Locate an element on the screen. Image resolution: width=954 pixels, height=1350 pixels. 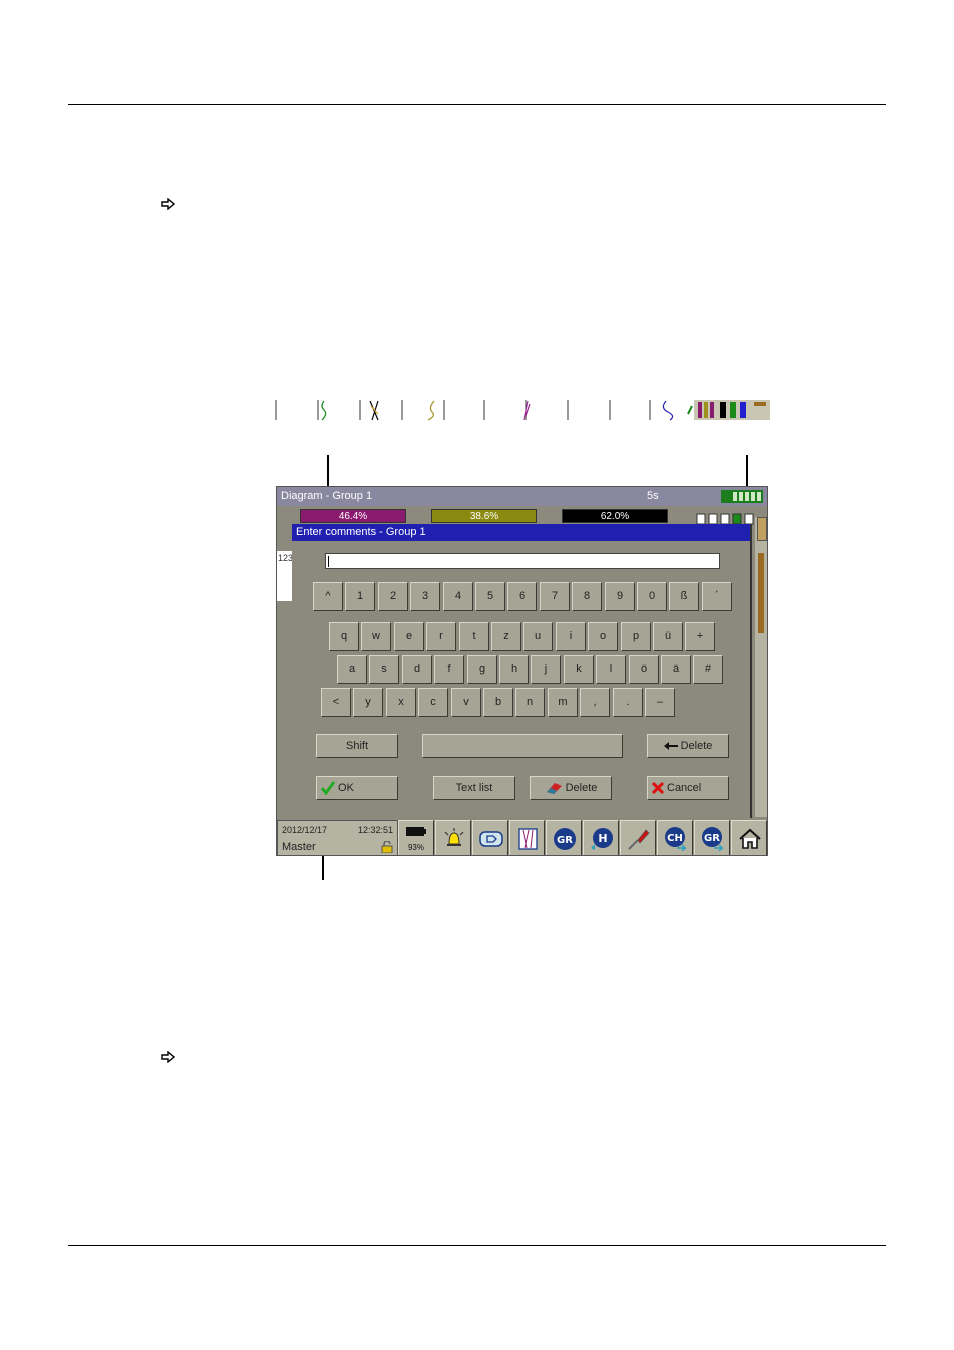
home-icon is located at coordinates (750, 838).